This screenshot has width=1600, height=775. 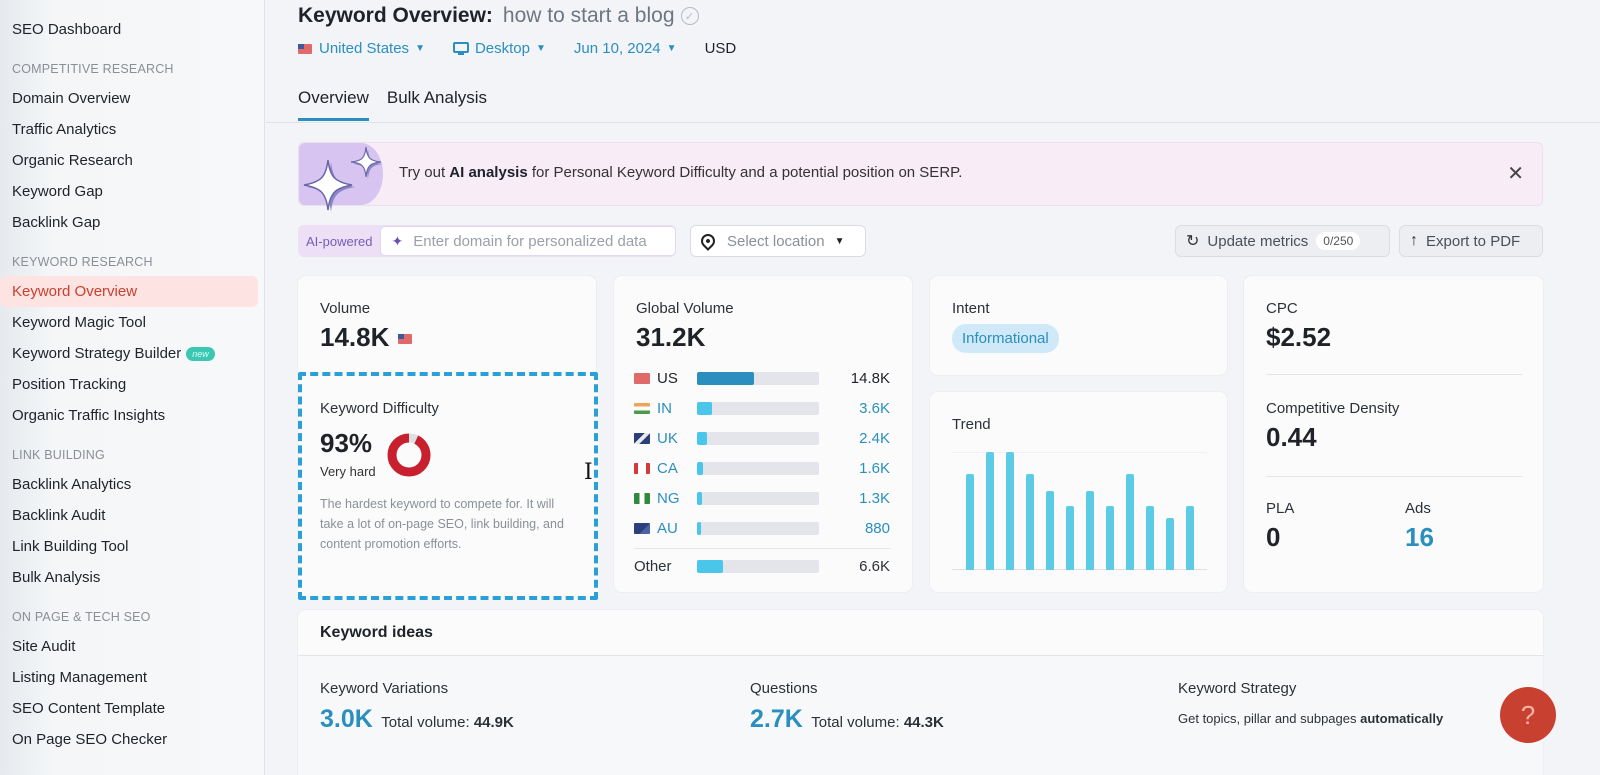 I want to click on country-code: CA, so click(x=675, y=468).